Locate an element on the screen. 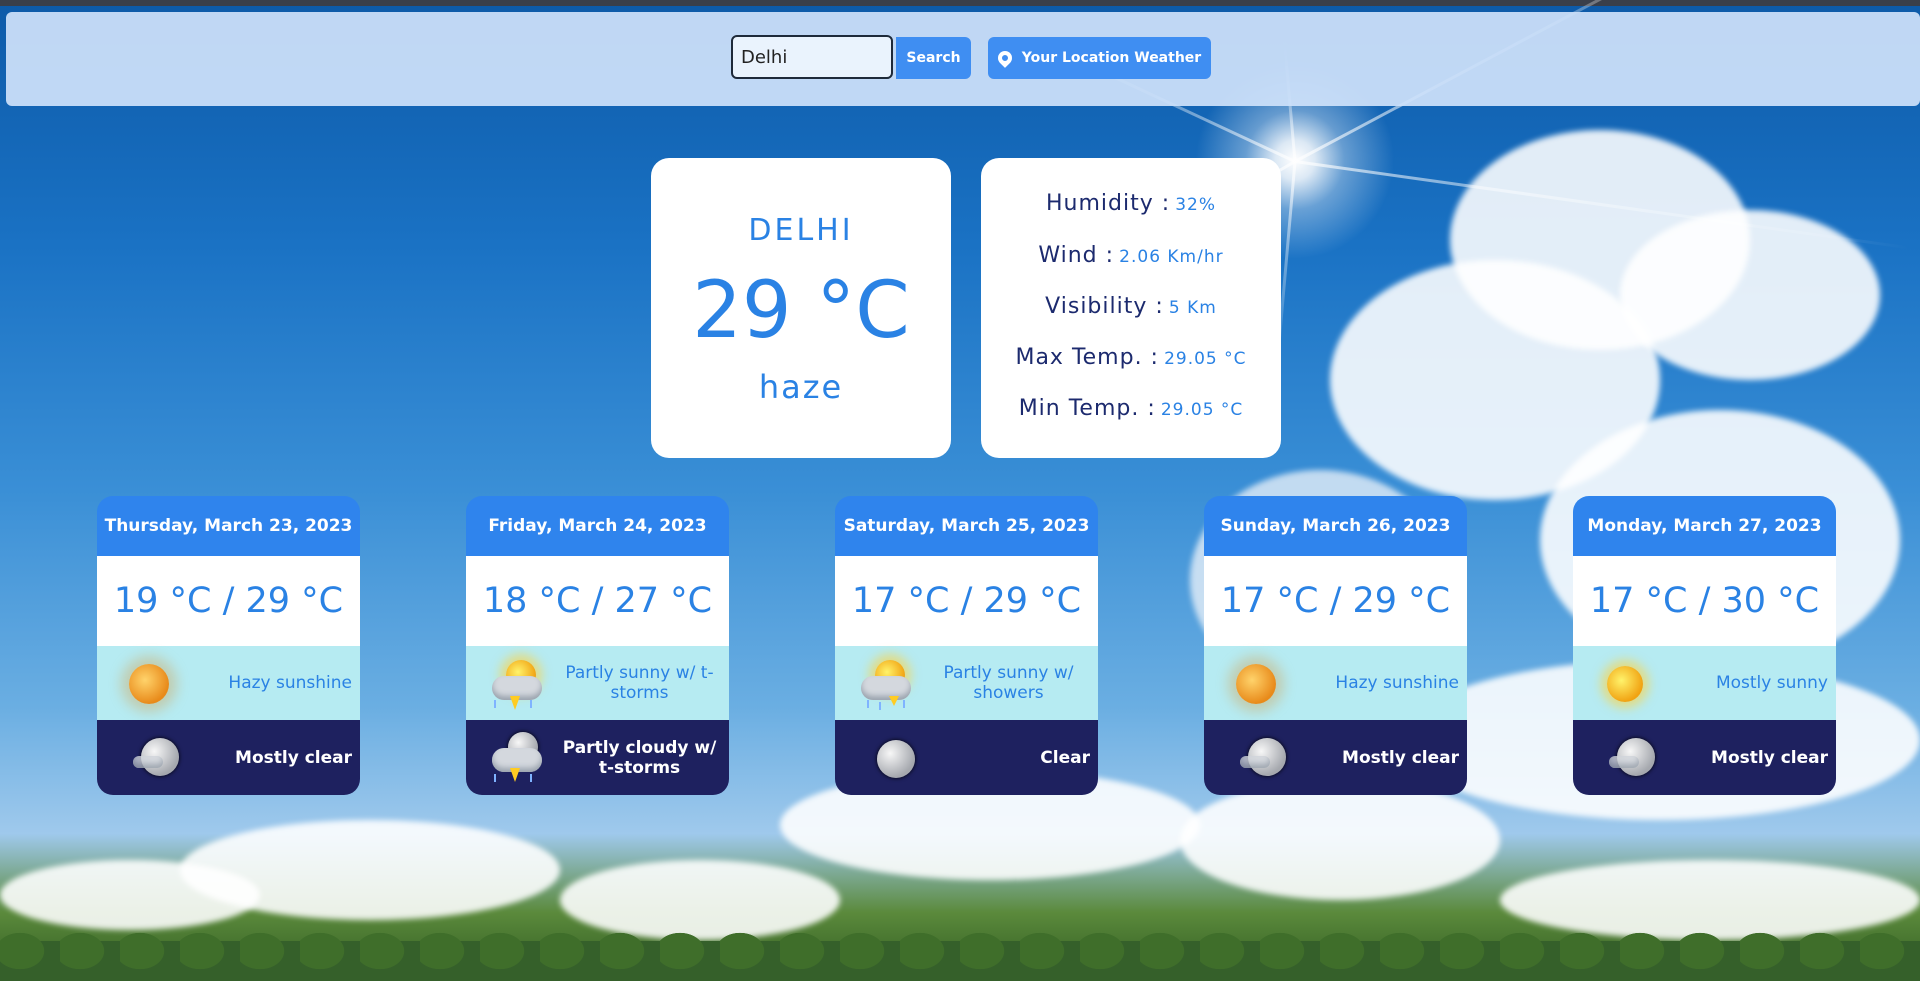 This screenshot has height=981, width=1920. detail-value: 32% is located at coordinates (1196, 205).